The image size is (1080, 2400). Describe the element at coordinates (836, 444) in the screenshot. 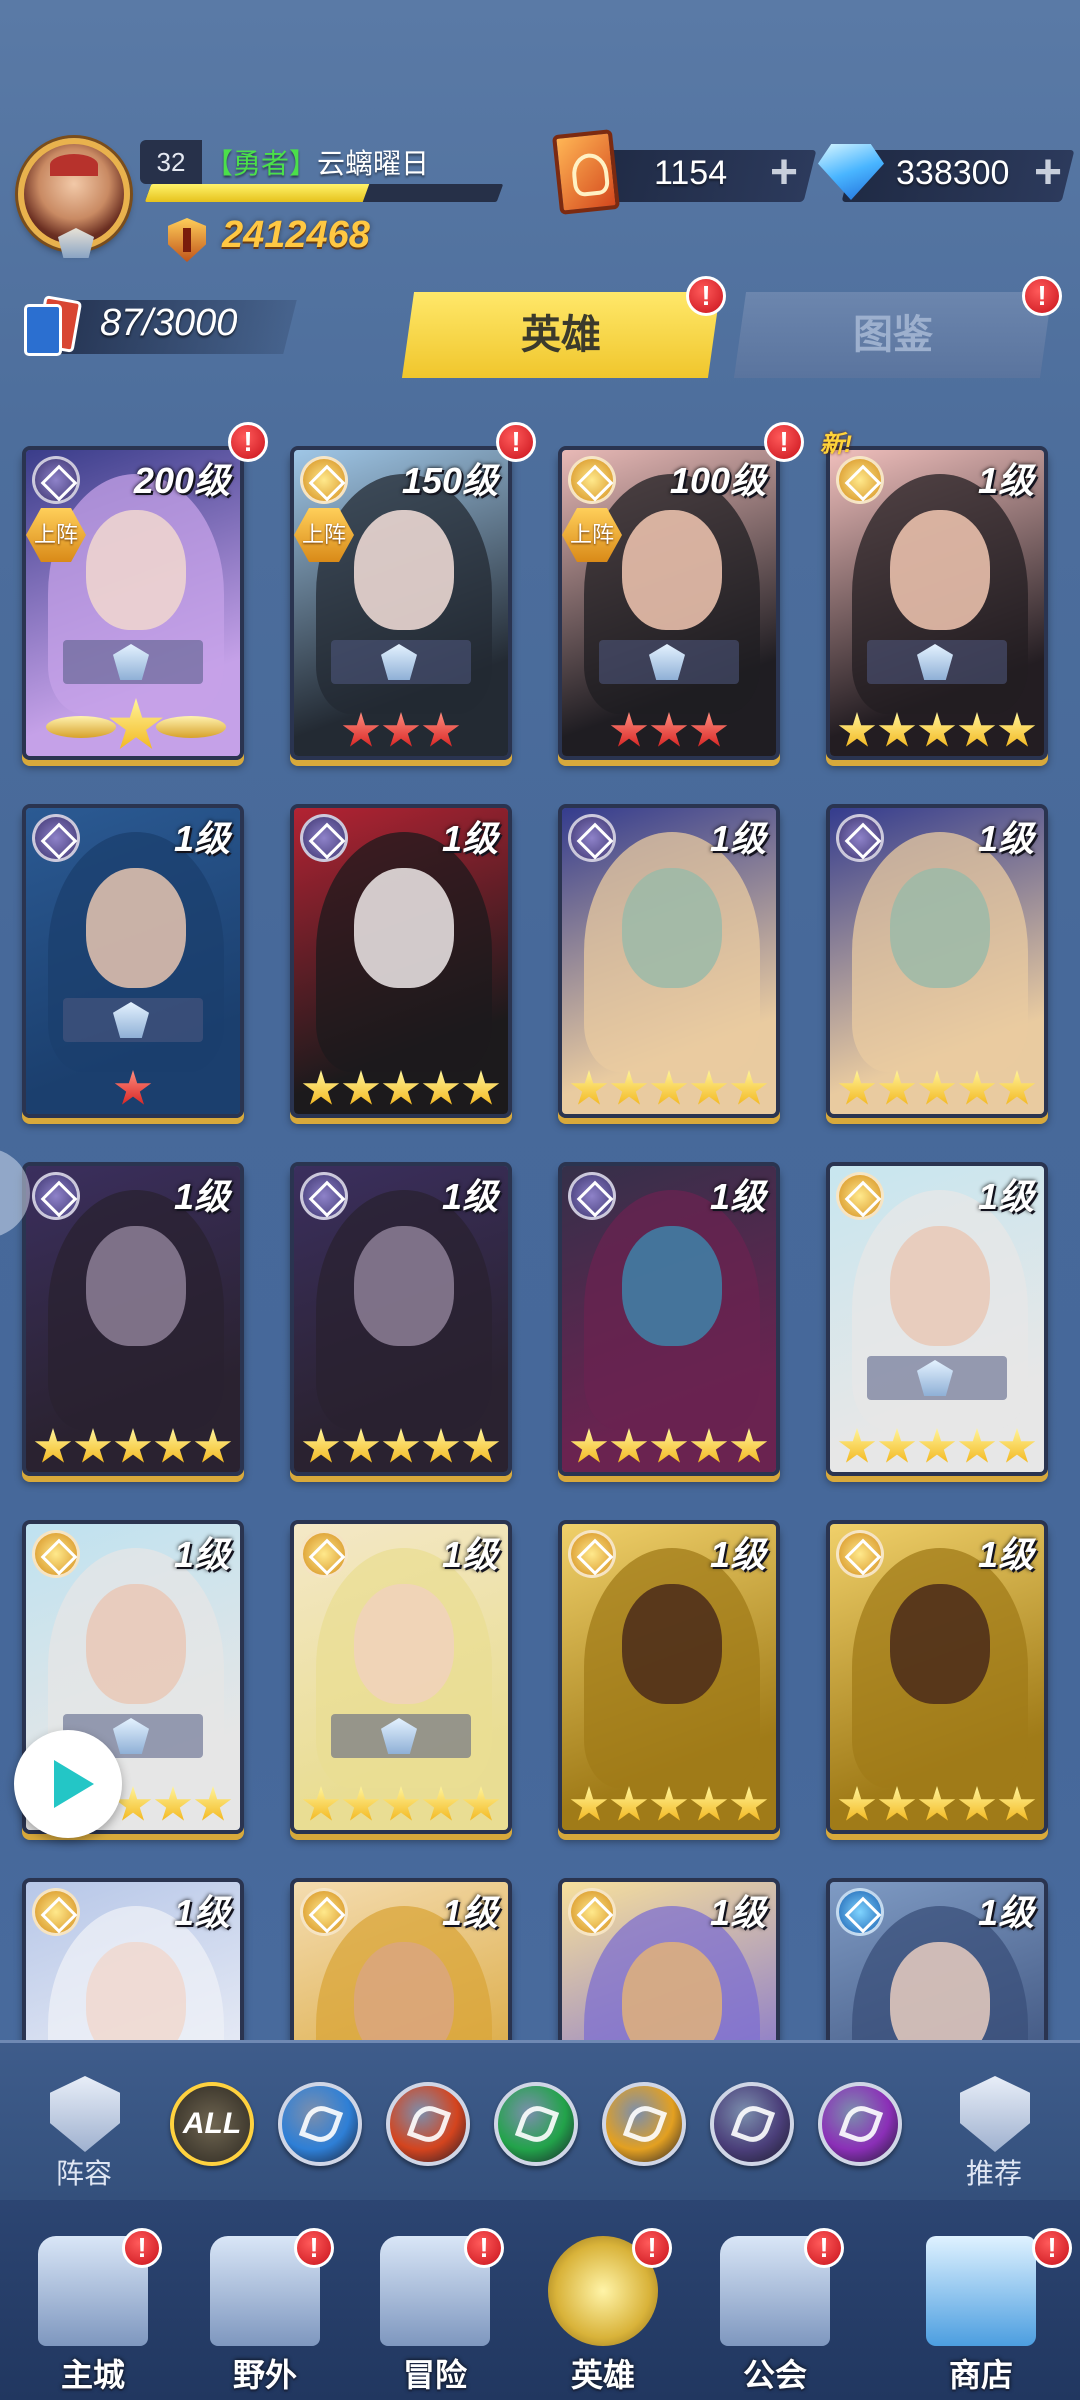

I see `new-hero-label: 新!` at that location.